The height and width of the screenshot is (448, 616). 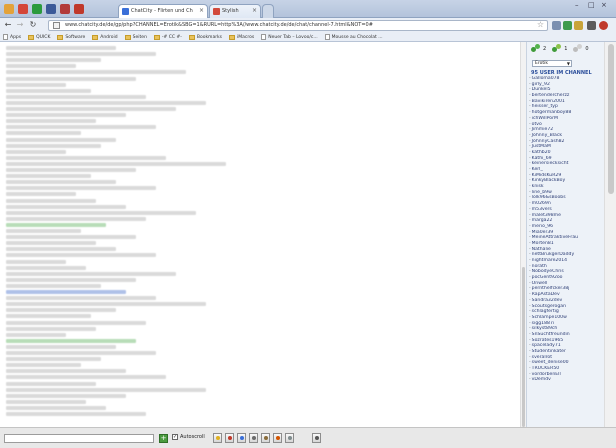 What do you see at coordinates (557, 48) in the screenshot?
I see `users-away-icon` at bounding box center [557, 48].